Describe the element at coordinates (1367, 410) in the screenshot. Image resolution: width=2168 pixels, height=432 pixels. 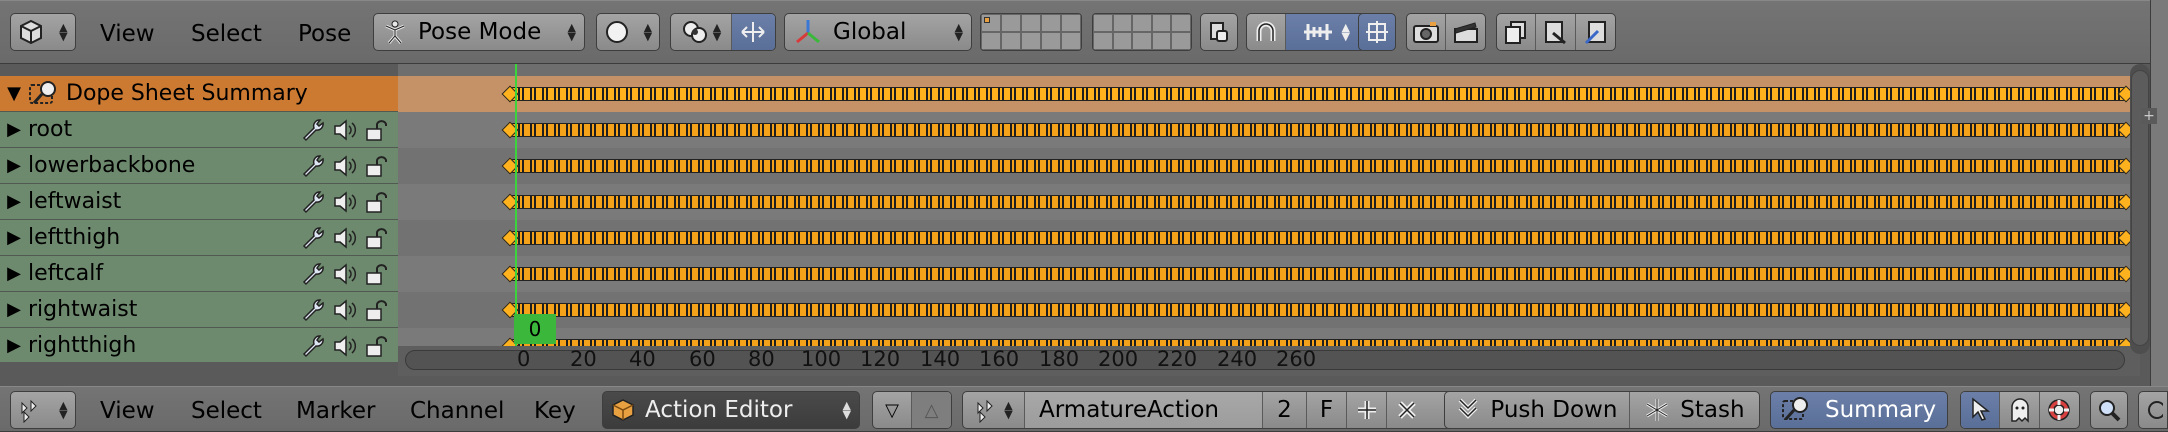
I see `new-action-button` at that location.